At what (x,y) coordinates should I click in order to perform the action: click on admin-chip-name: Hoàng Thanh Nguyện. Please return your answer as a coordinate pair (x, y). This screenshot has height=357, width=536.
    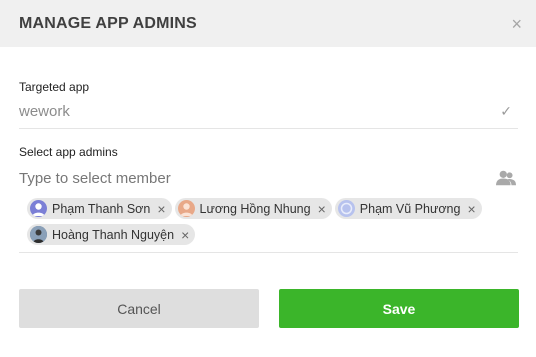
    Looking at the image, I should click on (113, 234).